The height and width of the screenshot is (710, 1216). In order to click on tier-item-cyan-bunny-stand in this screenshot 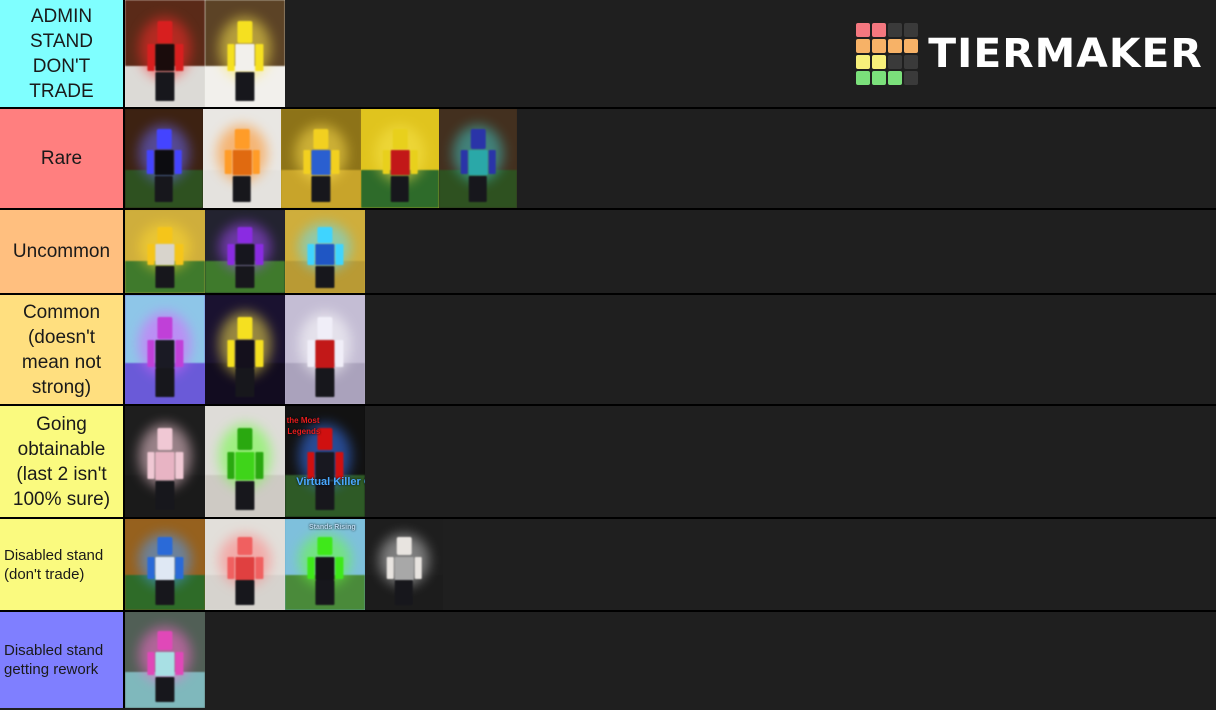, I will do `click(165, 660)`.